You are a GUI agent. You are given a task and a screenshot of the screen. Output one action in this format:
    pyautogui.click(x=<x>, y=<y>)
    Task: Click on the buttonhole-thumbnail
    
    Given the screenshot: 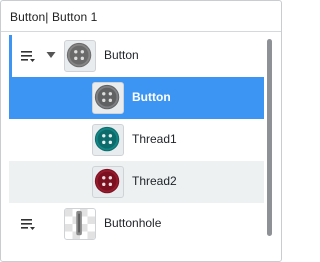 What is the action you would take?
    pyautogui.click(x=80, y=224)
    